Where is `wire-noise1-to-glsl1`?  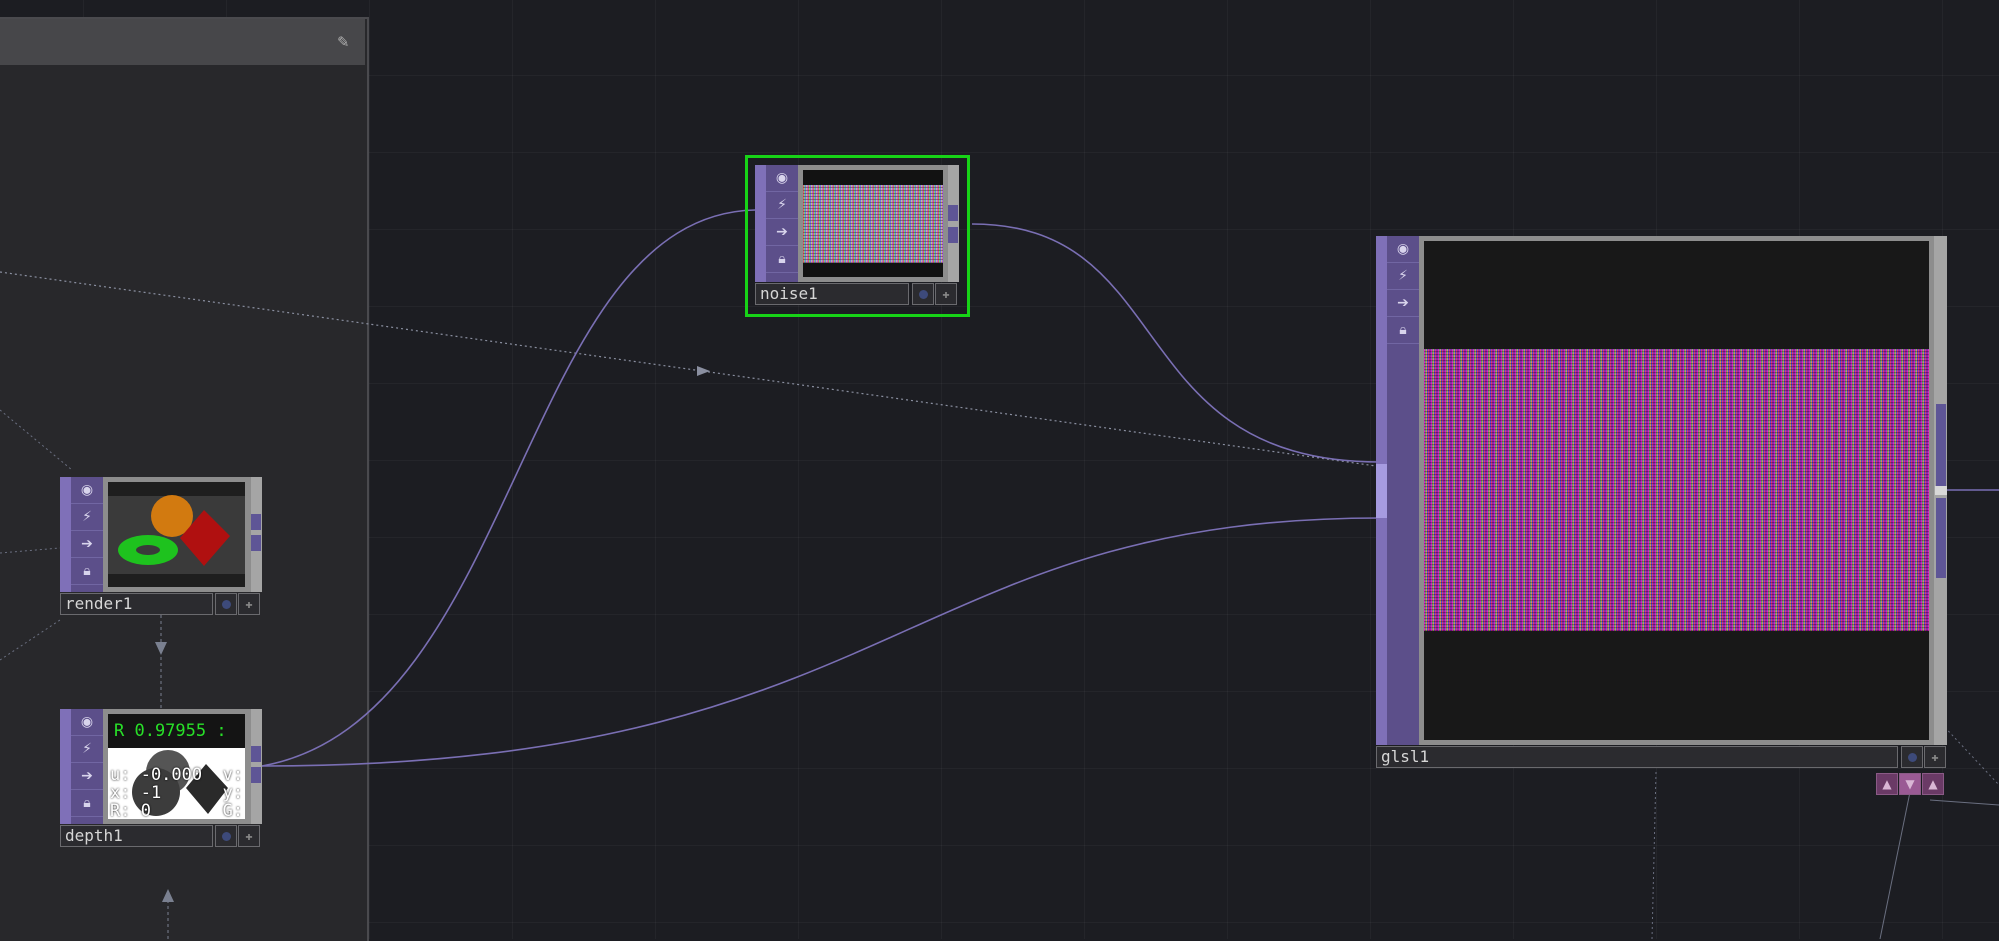
wire-noise1-to-glsl1 is located at coordinates (1176, 343).